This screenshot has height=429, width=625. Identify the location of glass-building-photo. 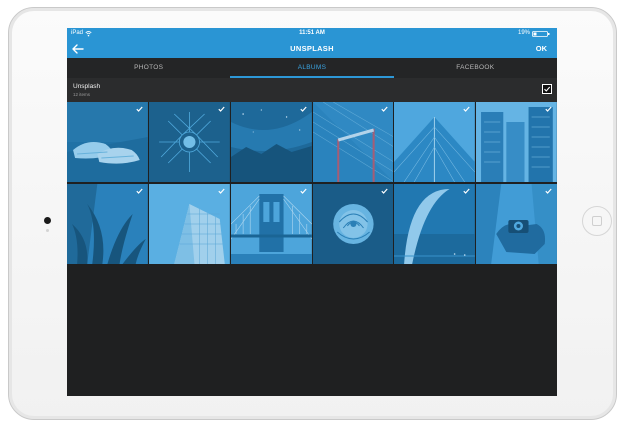
(435, 142).